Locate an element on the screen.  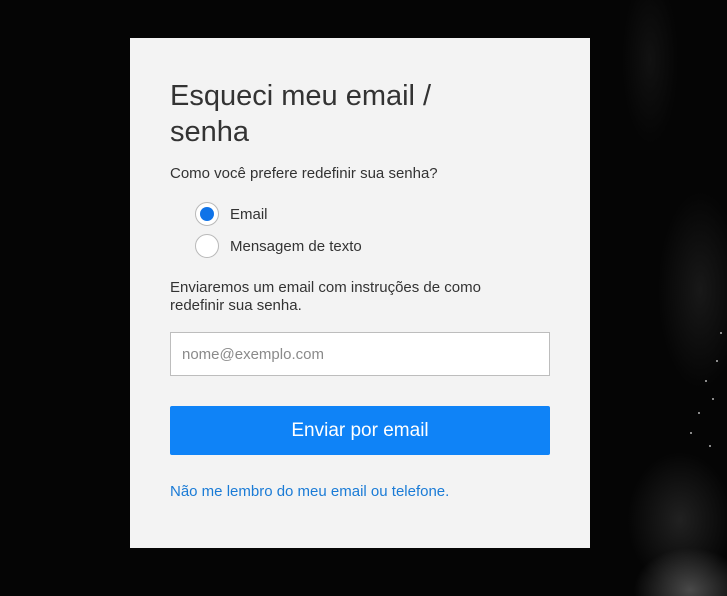
email-field is located at coordinates (360, 354).